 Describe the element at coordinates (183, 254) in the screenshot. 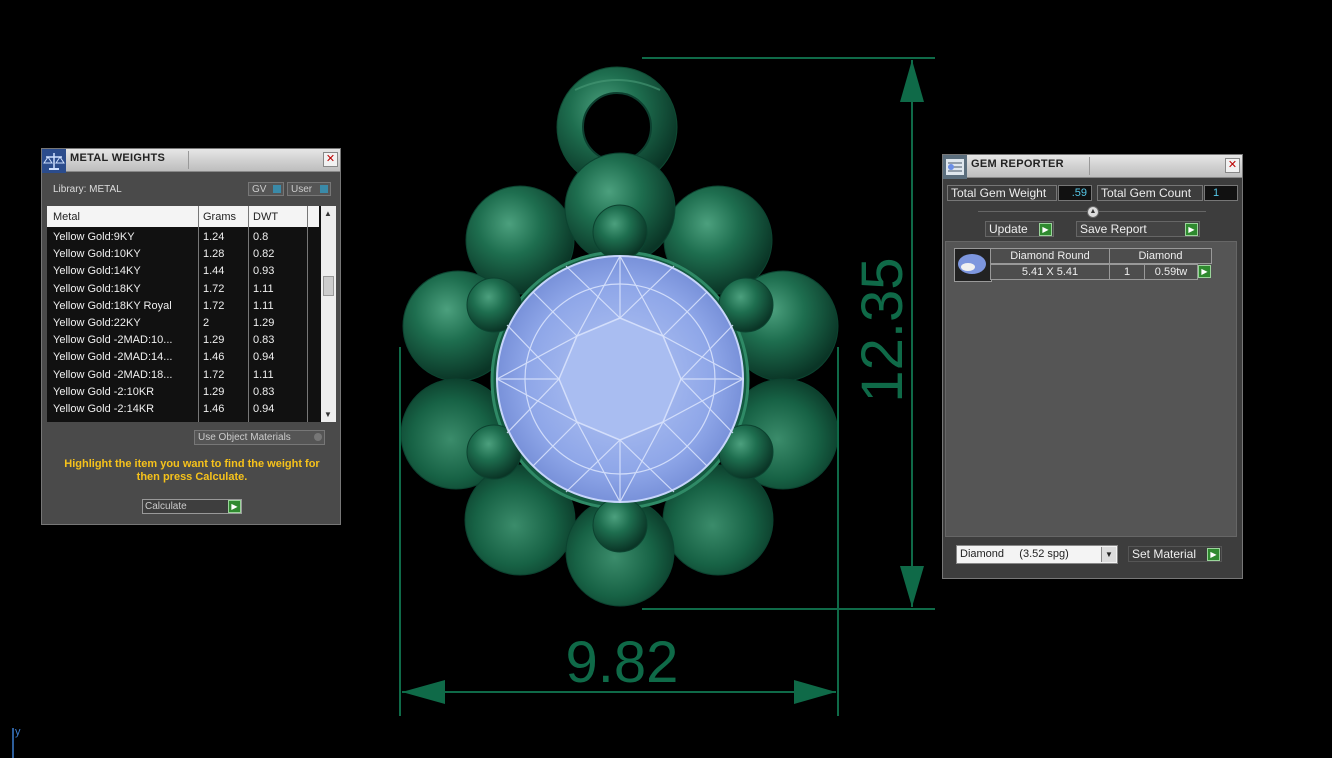

I see `table-row: Yellow Gold:10KY 1.28 0.82` at that location.